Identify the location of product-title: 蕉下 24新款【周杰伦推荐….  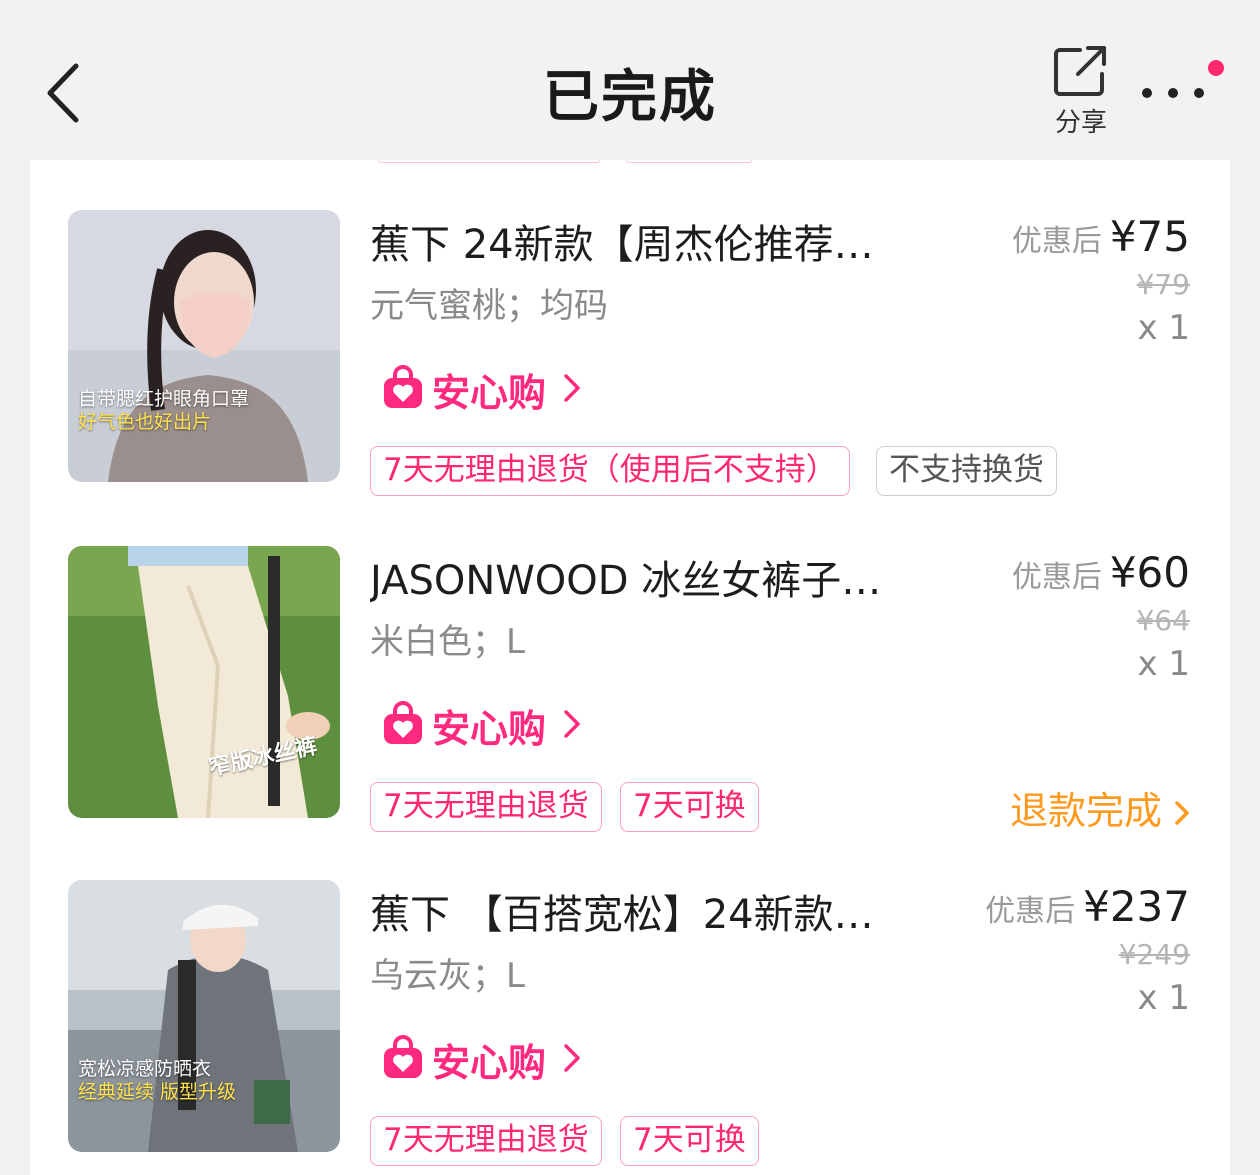
(660, 241).